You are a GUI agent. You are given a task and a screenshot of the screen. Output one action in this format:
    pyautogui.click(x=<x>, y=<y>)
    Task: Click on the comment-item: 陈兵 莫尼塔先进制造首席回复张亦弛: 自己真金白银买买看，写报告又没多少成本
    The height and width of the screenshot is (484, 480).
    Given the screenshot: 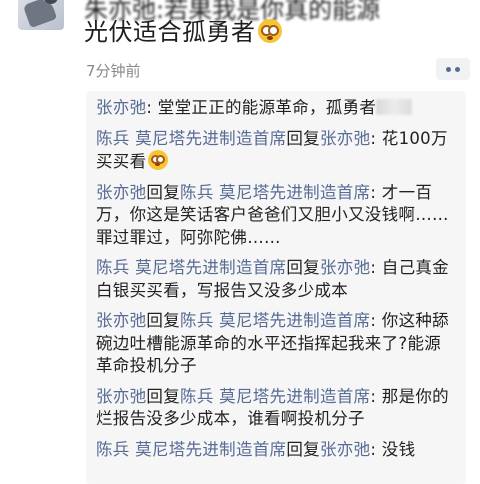 What is the action you would take?
    pyautogui.click(x=276, y=279)
    